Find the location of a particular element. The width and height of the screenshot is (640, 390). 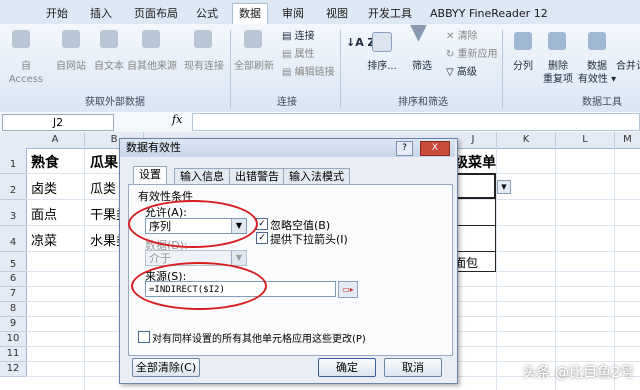

row-header-5: 5 is located at coordinates (13, 262).